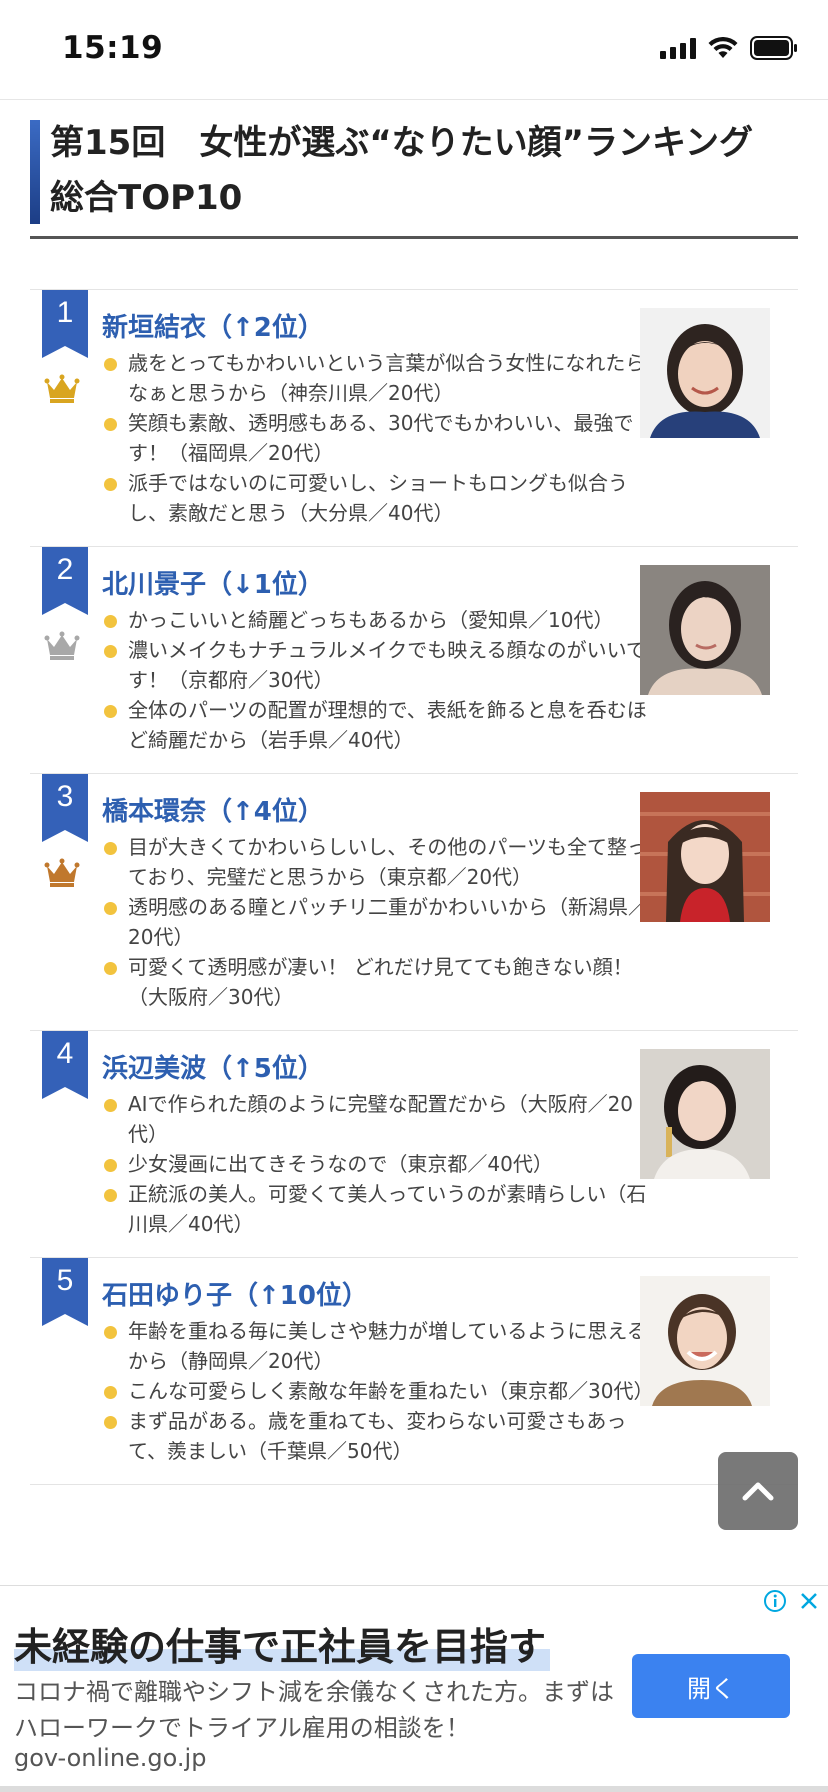  What do you see at coordinates (65, 569) in the screenshot?
I see `rank-number: 2` at bounding box center [65, 569].